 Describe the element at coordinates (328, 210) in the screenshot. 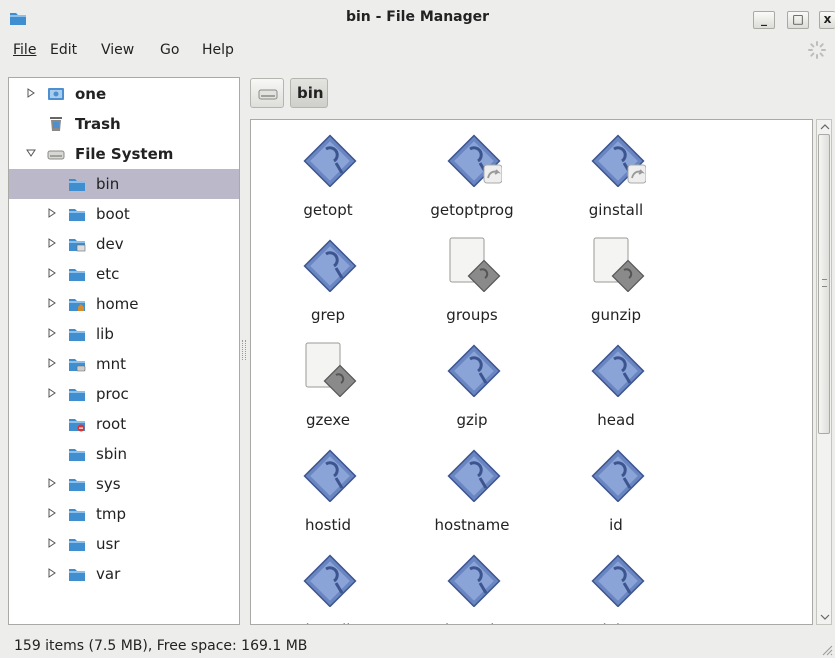

I see `file-name: getopt` at that location.